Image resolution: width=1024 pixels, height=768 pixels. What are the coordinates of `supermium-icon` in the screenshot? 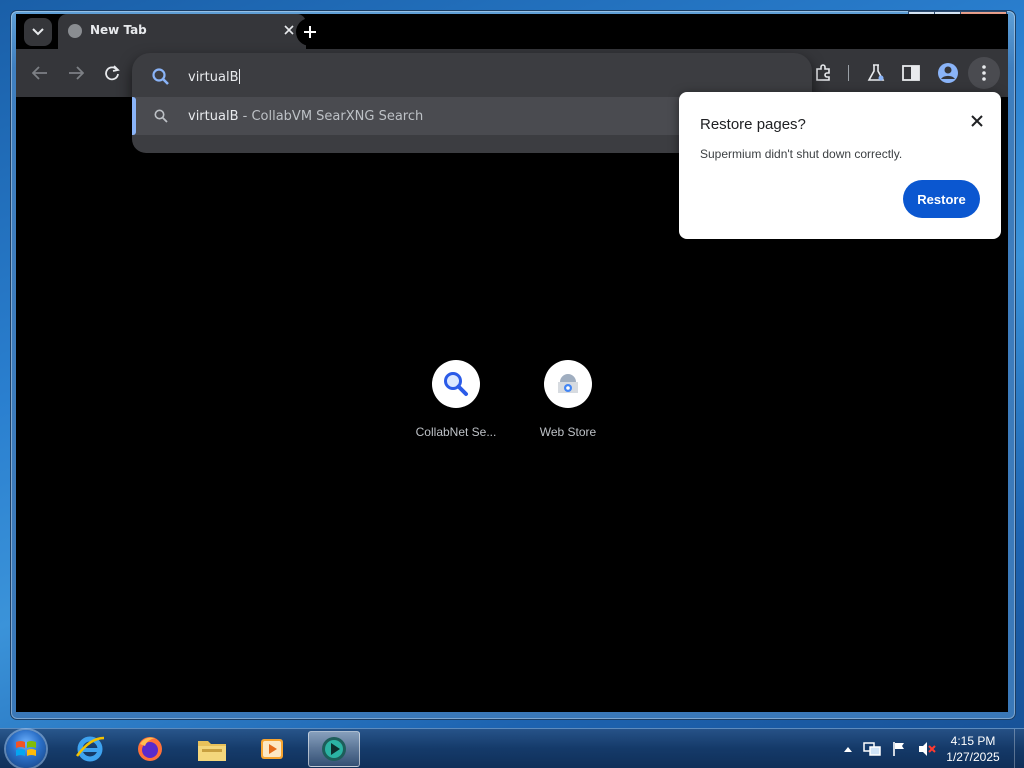 It's located at (334, 749).